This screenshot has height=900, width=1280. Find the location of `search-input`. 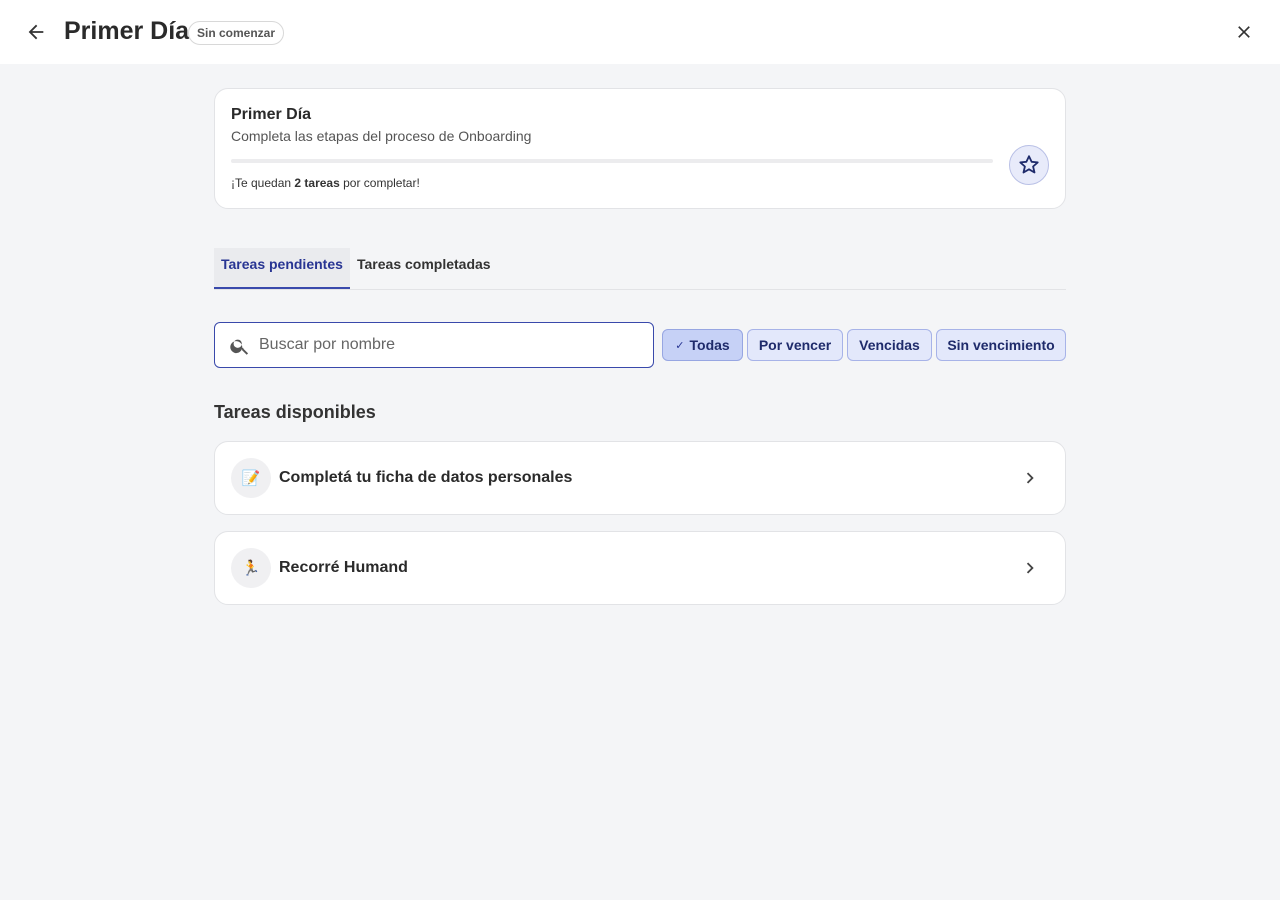

search-input is located at coordinates (449, 345).